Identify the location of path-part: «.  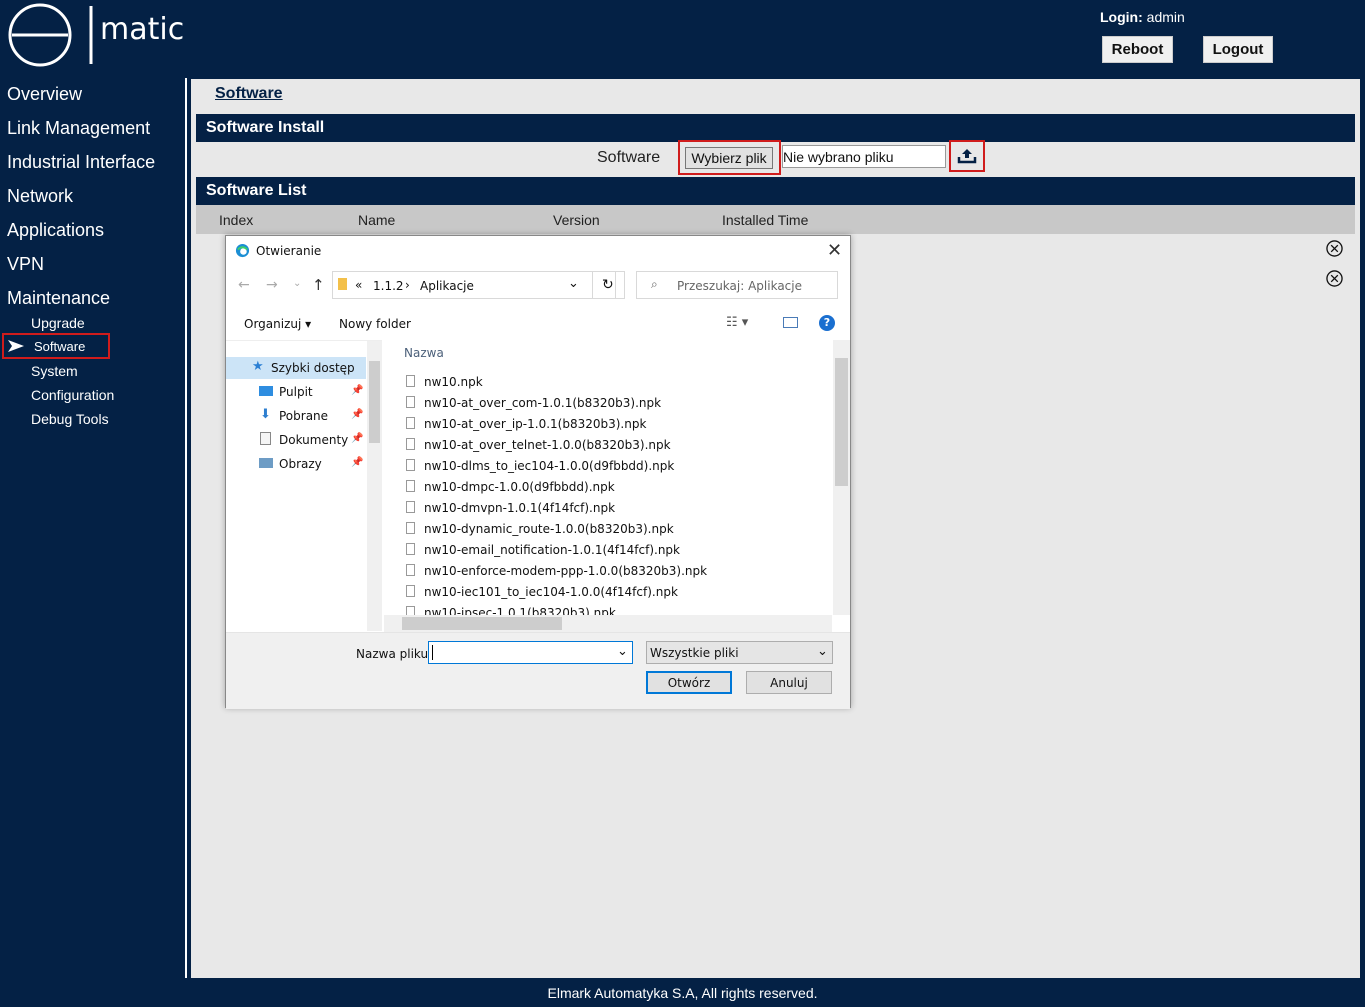
(359, 285).